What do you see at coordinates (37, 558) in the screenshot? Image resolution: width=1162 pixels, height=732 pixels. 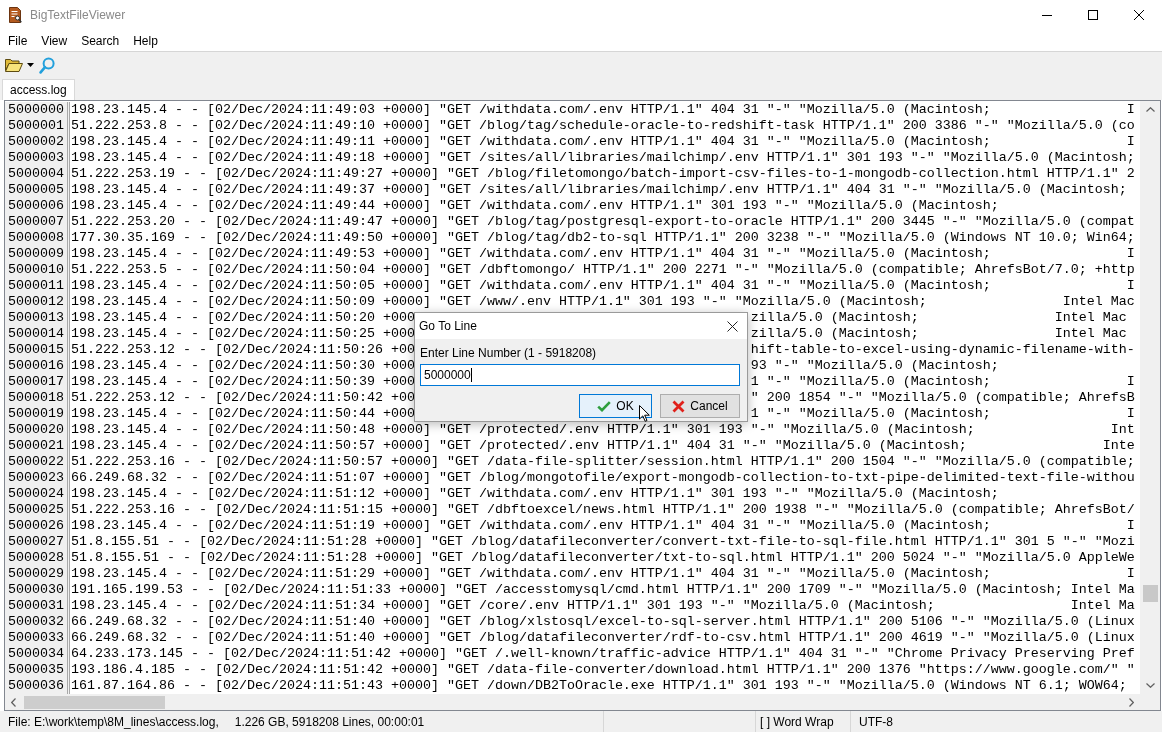 I see `line-number: 5000028` at bounding box center [37, 558].